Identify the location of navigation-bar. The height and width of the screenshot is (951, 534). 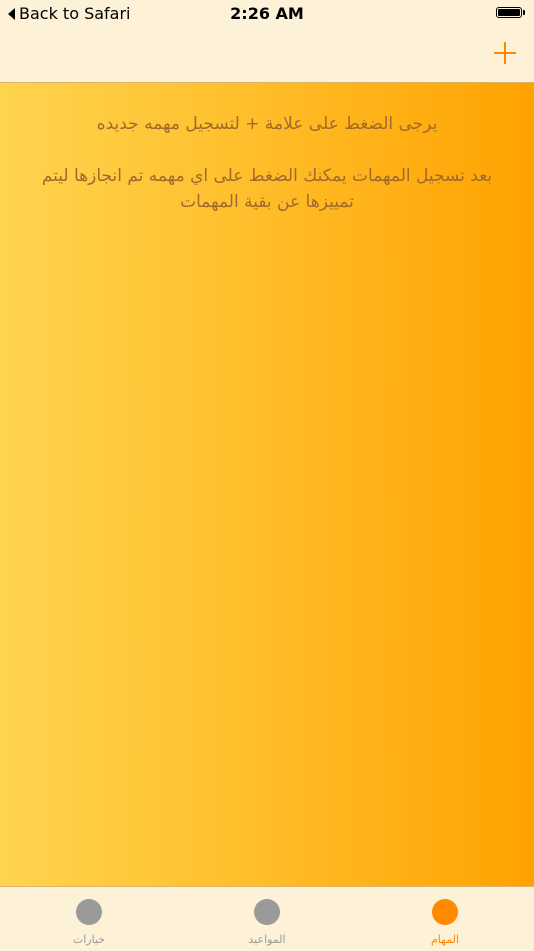
(267, 55).